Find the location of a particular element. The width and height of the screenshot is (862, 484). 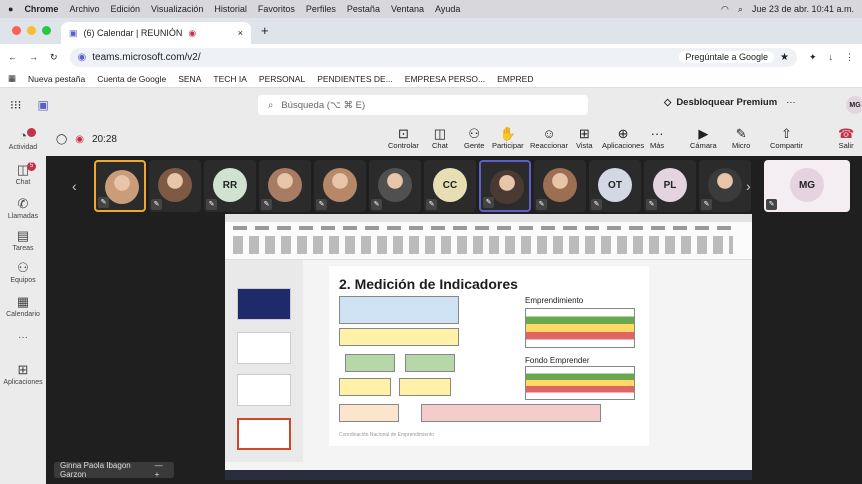

menu-item: Historial is located at coordinates (230, 9).